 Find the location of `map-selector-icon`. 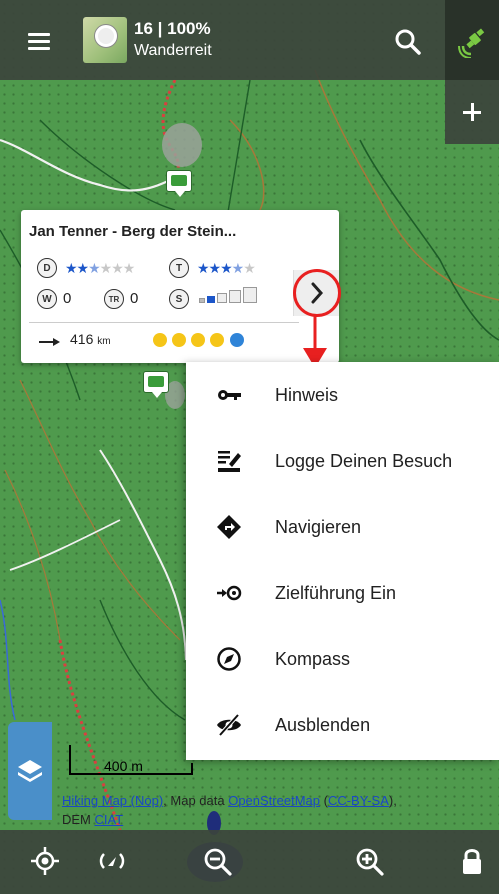

map-selector-icon is located at coordinates (105, 40).